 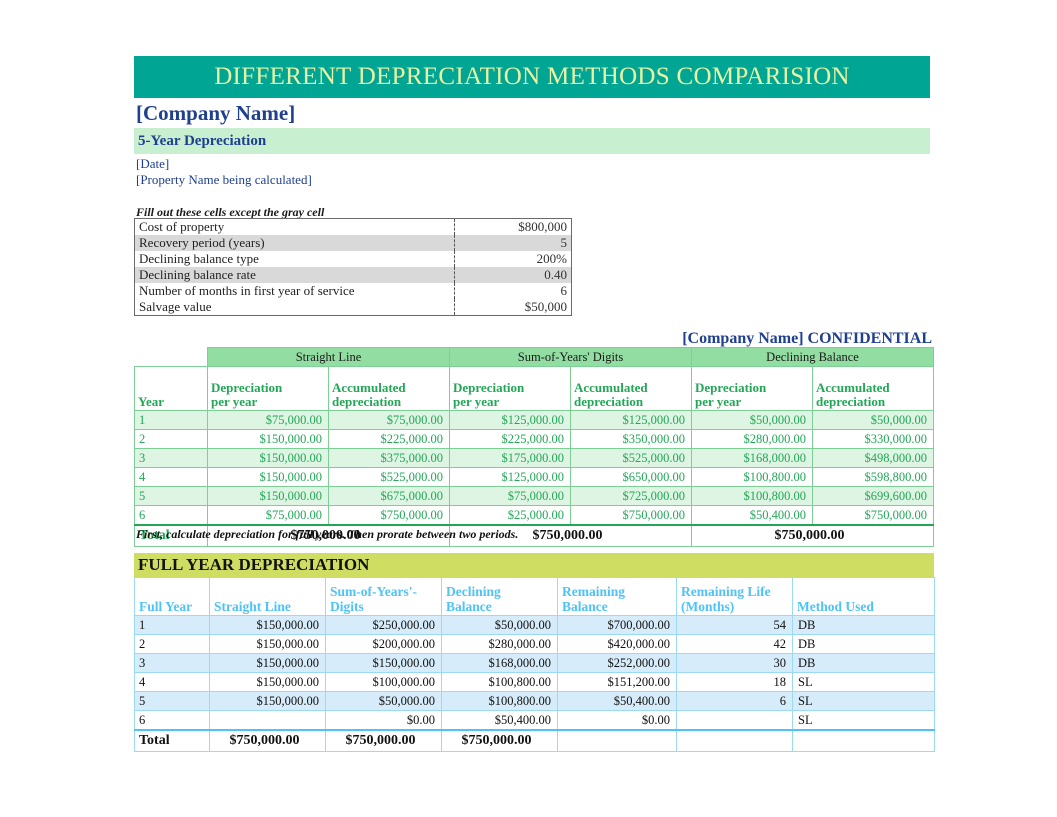 What do you see at coordinates (873, 420) in the screenshot?
I see `cell-db-acc: $50,000.00` at bounding box center [873, 420].